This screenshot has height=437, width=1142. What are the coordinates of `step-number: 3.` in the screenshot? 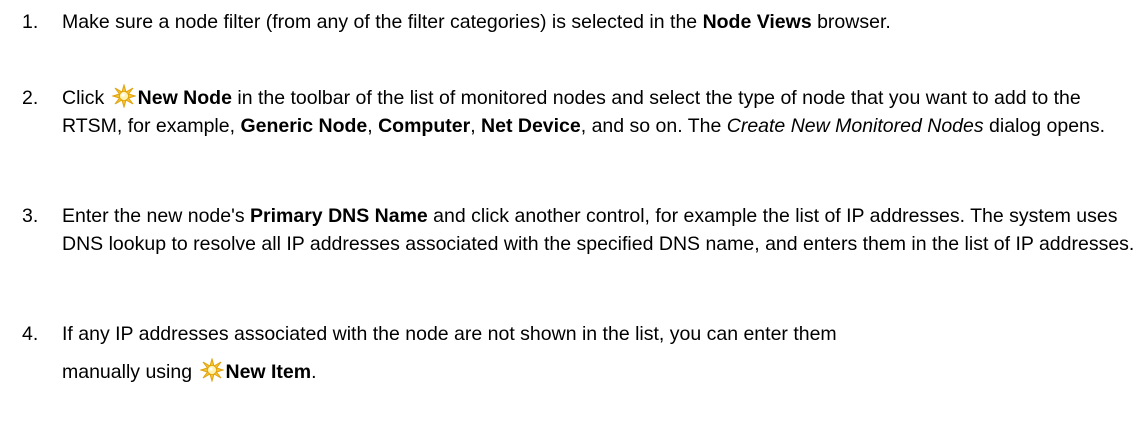 It's located at (30, 216).